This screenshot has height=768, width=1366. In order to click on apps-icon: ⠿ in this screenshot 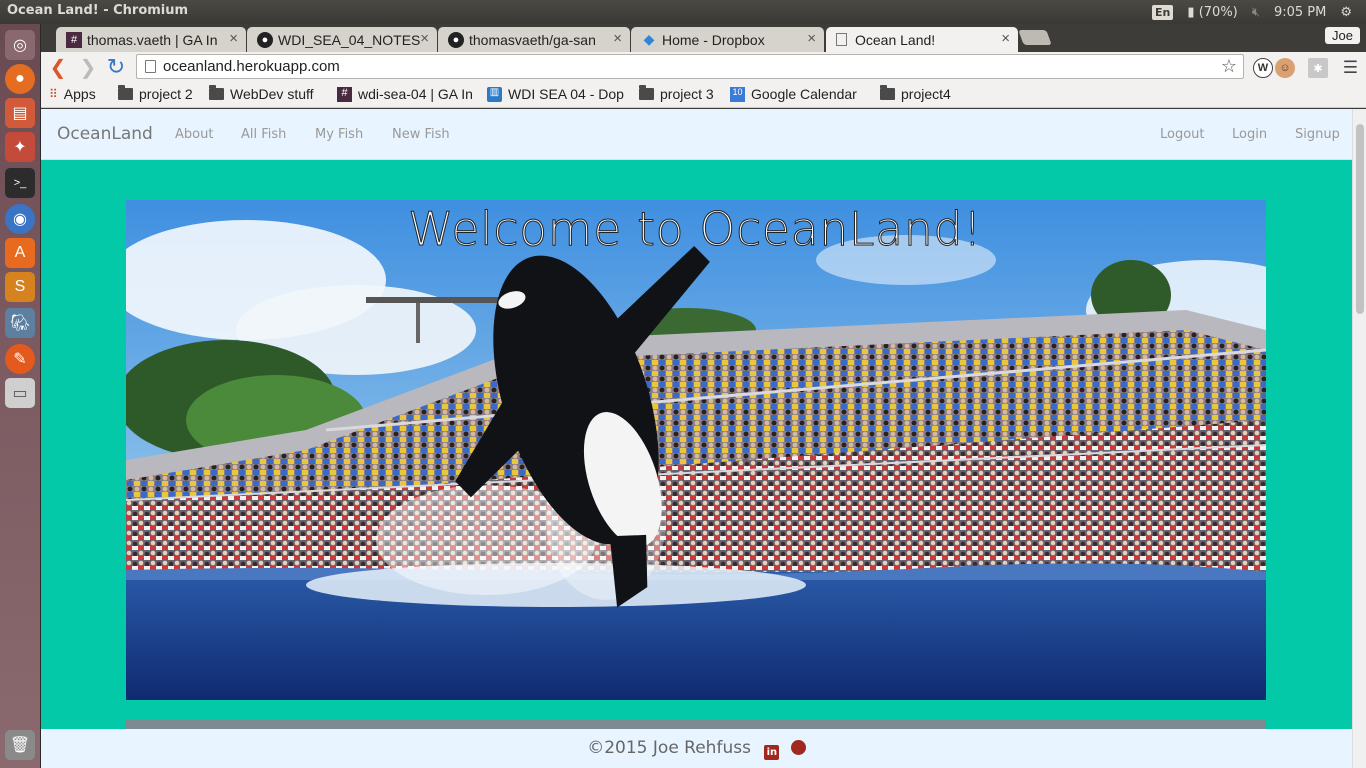, I will do `click(53, 94)`.